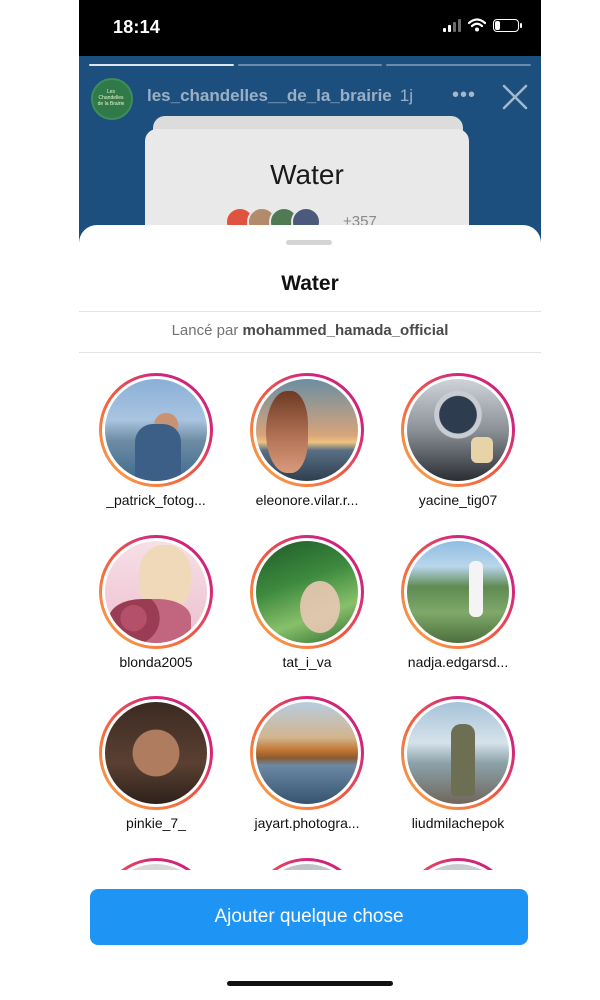 The image size is (600, 1000). I want to click on status-icons, so click(482, 25).